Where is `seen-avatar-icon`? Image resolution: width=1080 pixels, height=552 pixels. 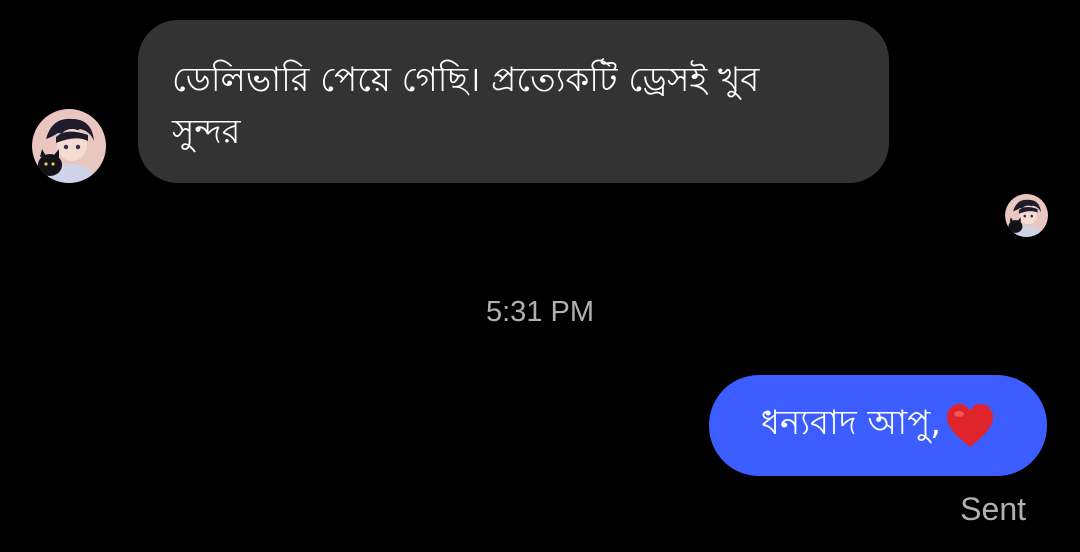
seen-avatar-icon is located at coordinates (1026, 215).